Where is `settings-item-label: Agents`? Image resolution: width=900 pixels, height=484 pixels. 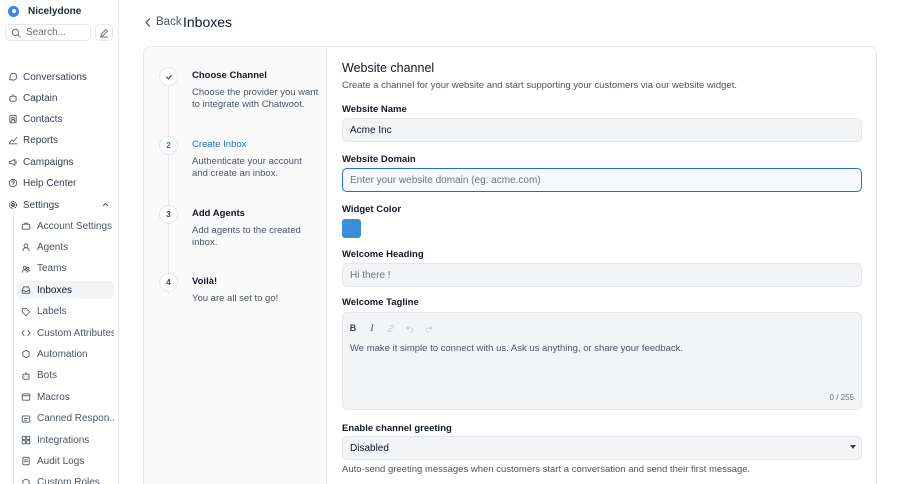 settings-item-label: Agents is located at coordinates (53, 247).